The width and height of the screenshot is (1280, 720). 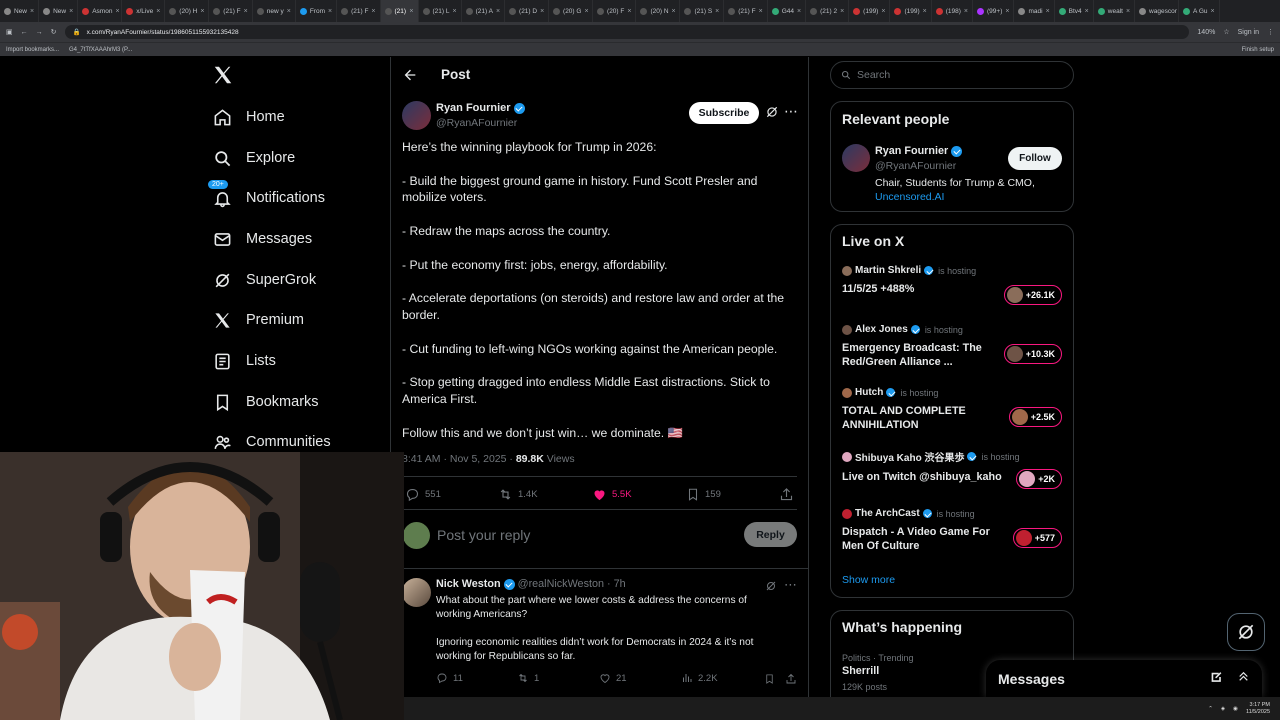 What do you see at coordinates (613, 678) in the screenshot?
I see `like-action: 21` at bounding box center [613, 678].